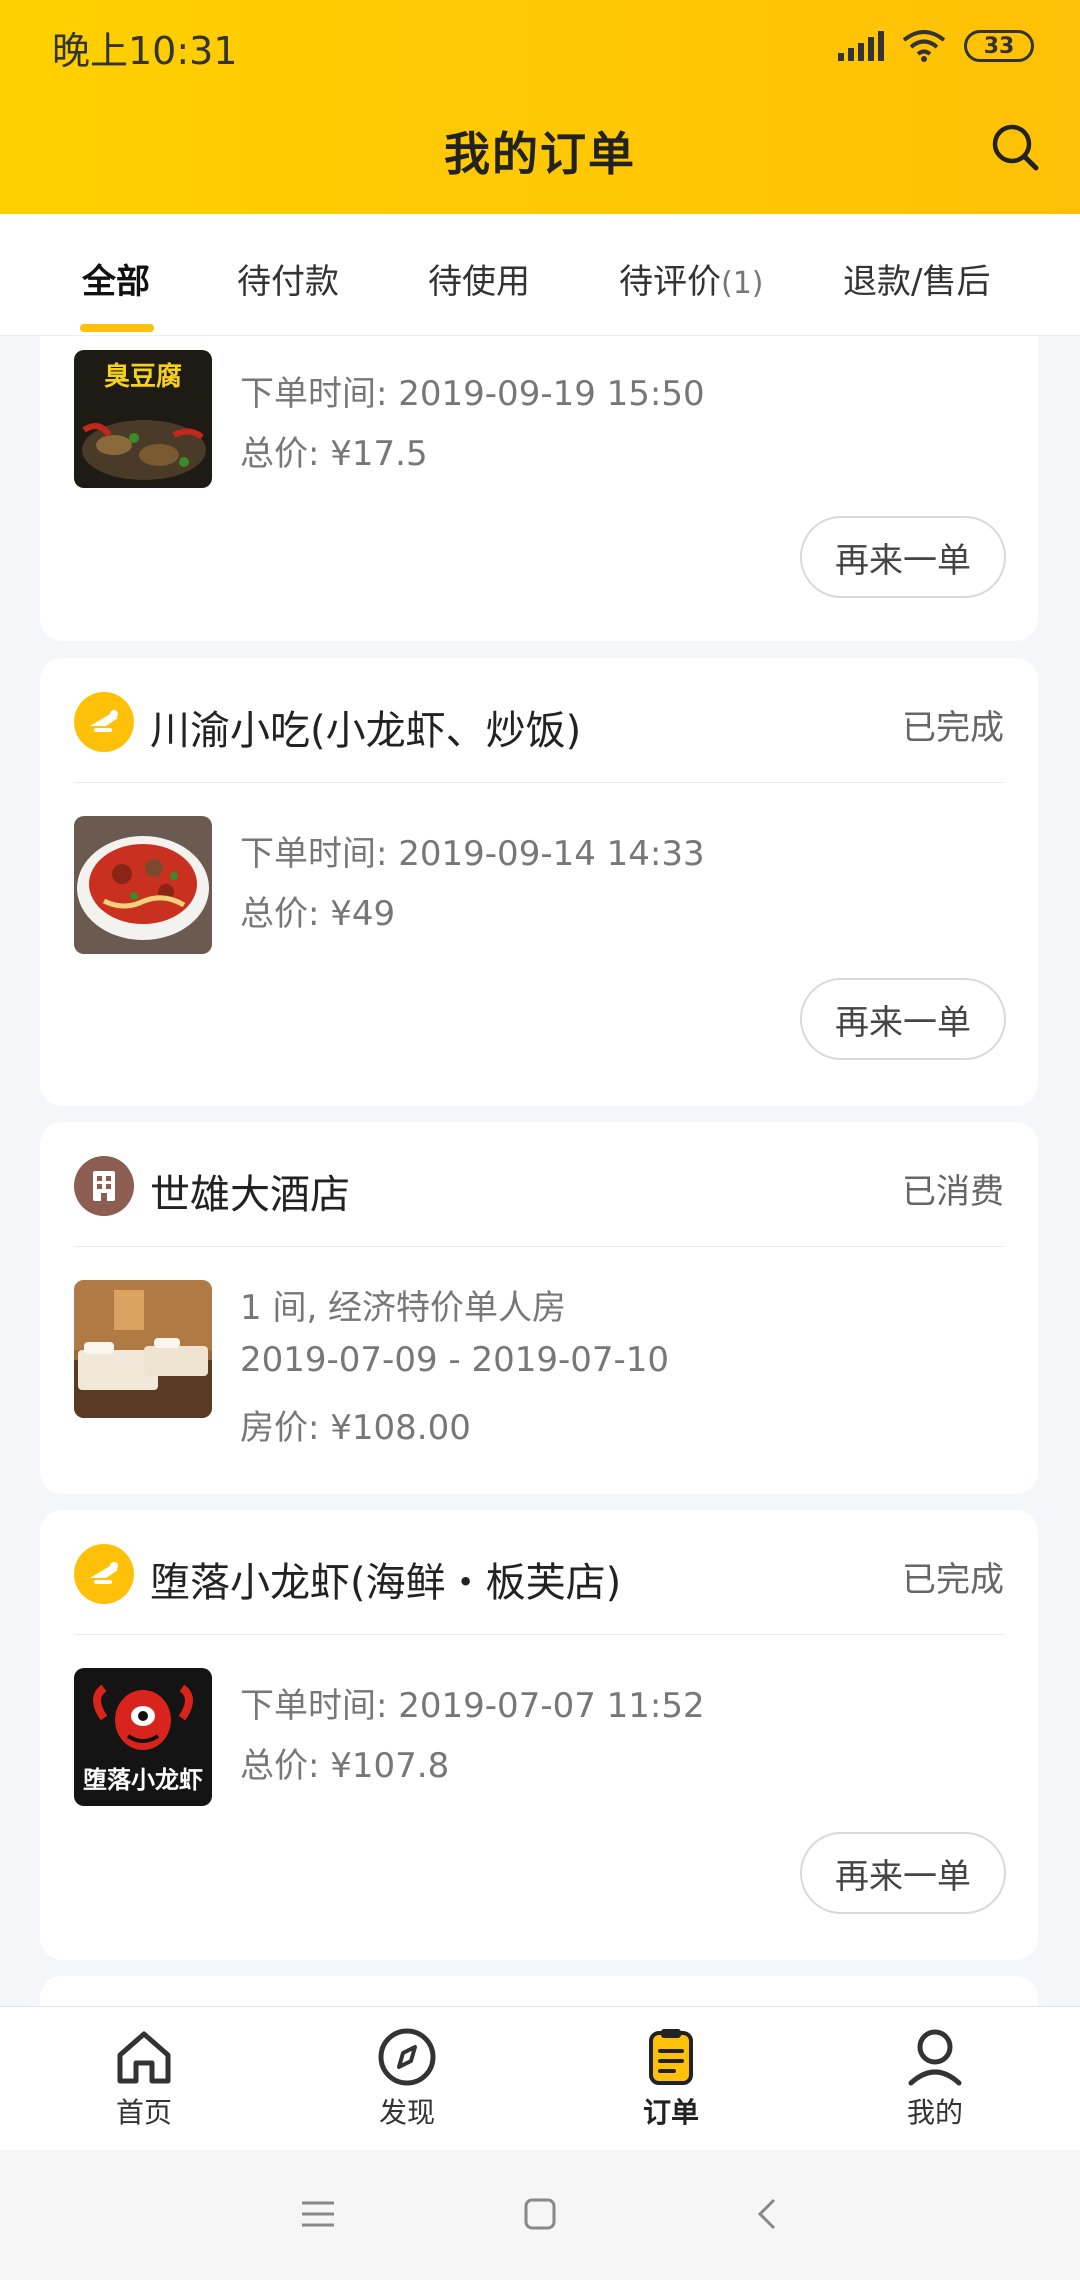 Image resolution: width=1080 pixels, height=2280 pixels. I want to click on battery-icon: 33, so click(999, 46).